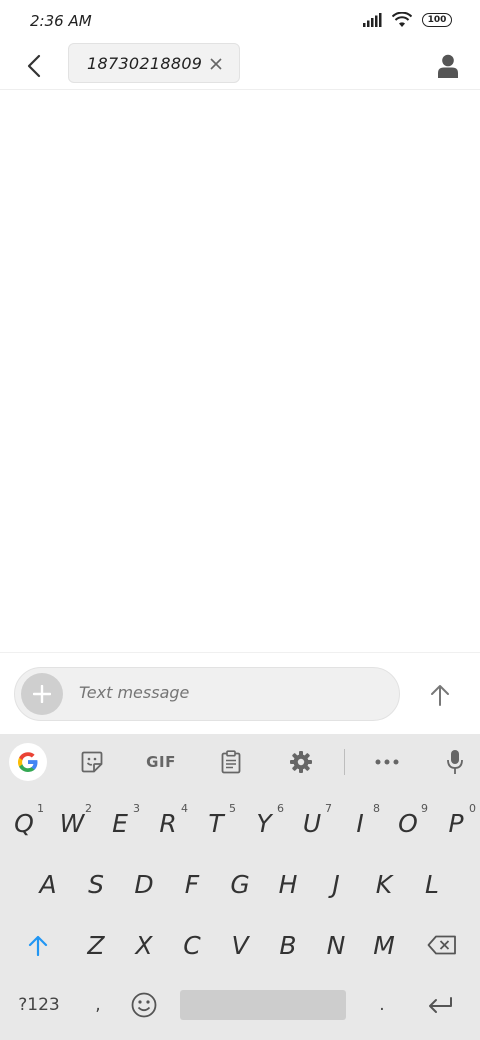 This screenshot has height=1040, width=480. Describe the element at coordinates (472, 808) in the screenshot. I see `key-hint: 0` at that location.